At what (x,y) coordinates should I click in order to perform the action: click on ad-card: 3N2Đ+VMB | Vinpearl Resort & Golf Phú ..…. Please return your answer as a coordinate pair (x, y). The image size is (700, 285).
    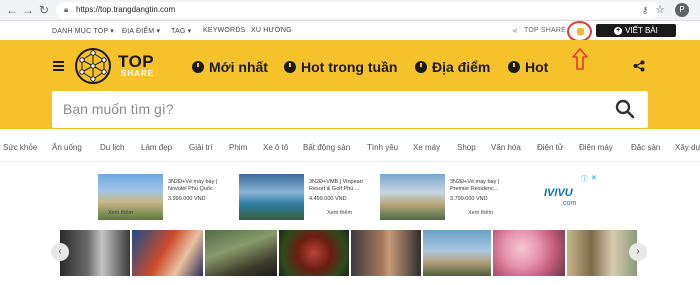
    Looking at the image, I should click on (306, 197).